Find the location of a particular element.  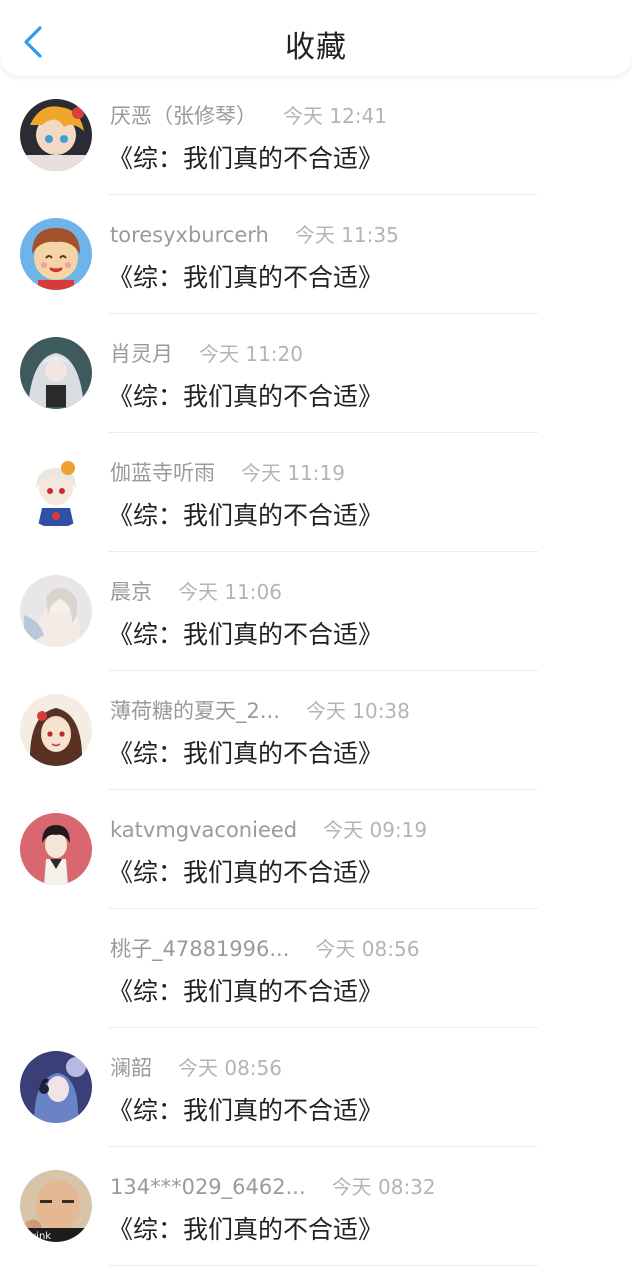

list-item: 肖灵月 今天 11:20 《综：我们真的不合适》 is located at coordinates (316, 373).